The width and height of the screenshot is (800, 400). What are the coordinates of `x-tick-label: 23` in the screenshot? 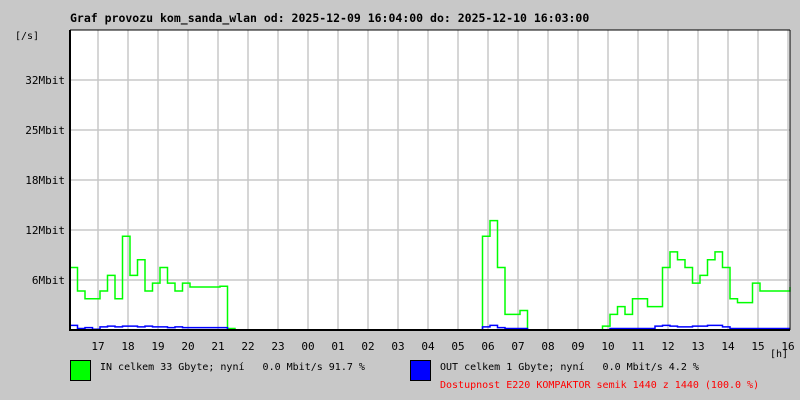 It's located at (277, 346).